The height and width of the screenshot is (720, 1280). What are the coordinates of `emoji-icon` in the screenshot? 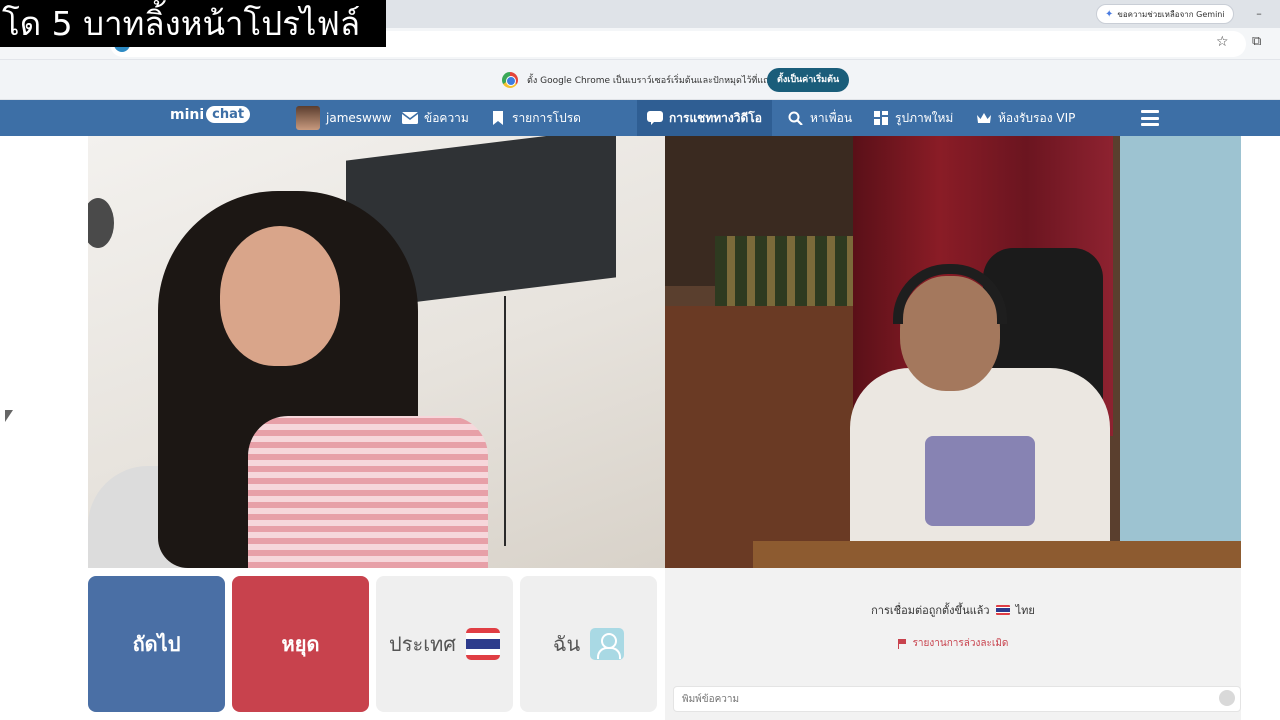 It's located at (1227, 698).